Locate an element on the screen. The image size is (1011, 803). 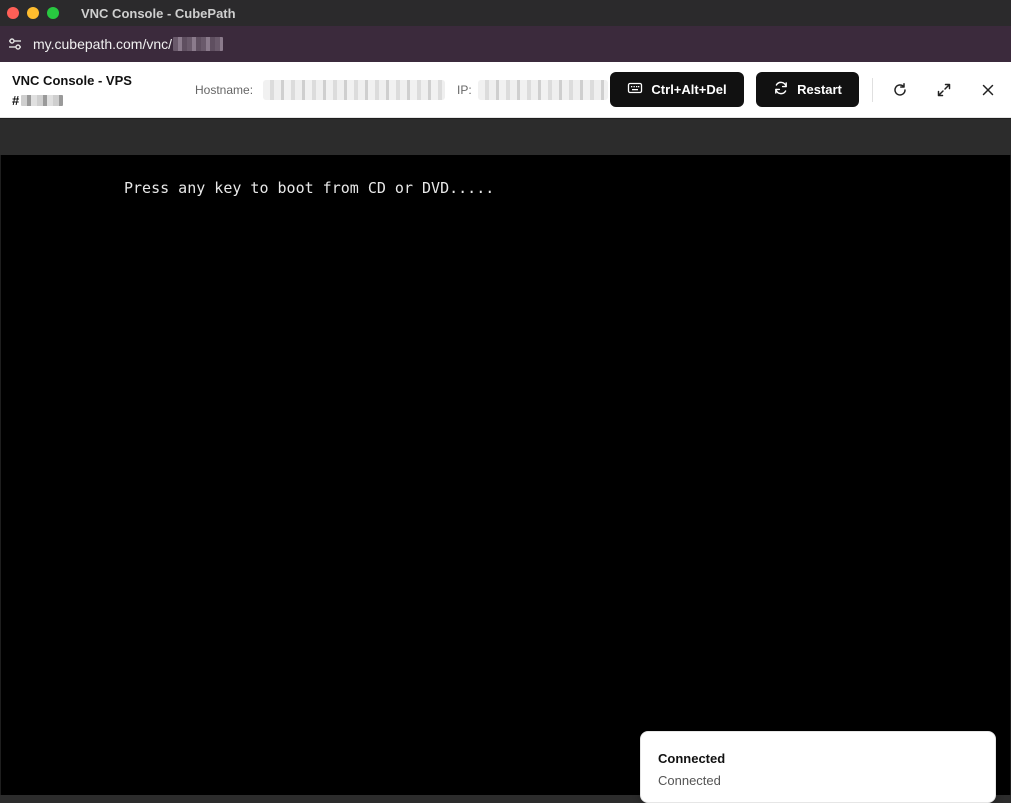
window-minimize-button is located at coordinates (33, 13).